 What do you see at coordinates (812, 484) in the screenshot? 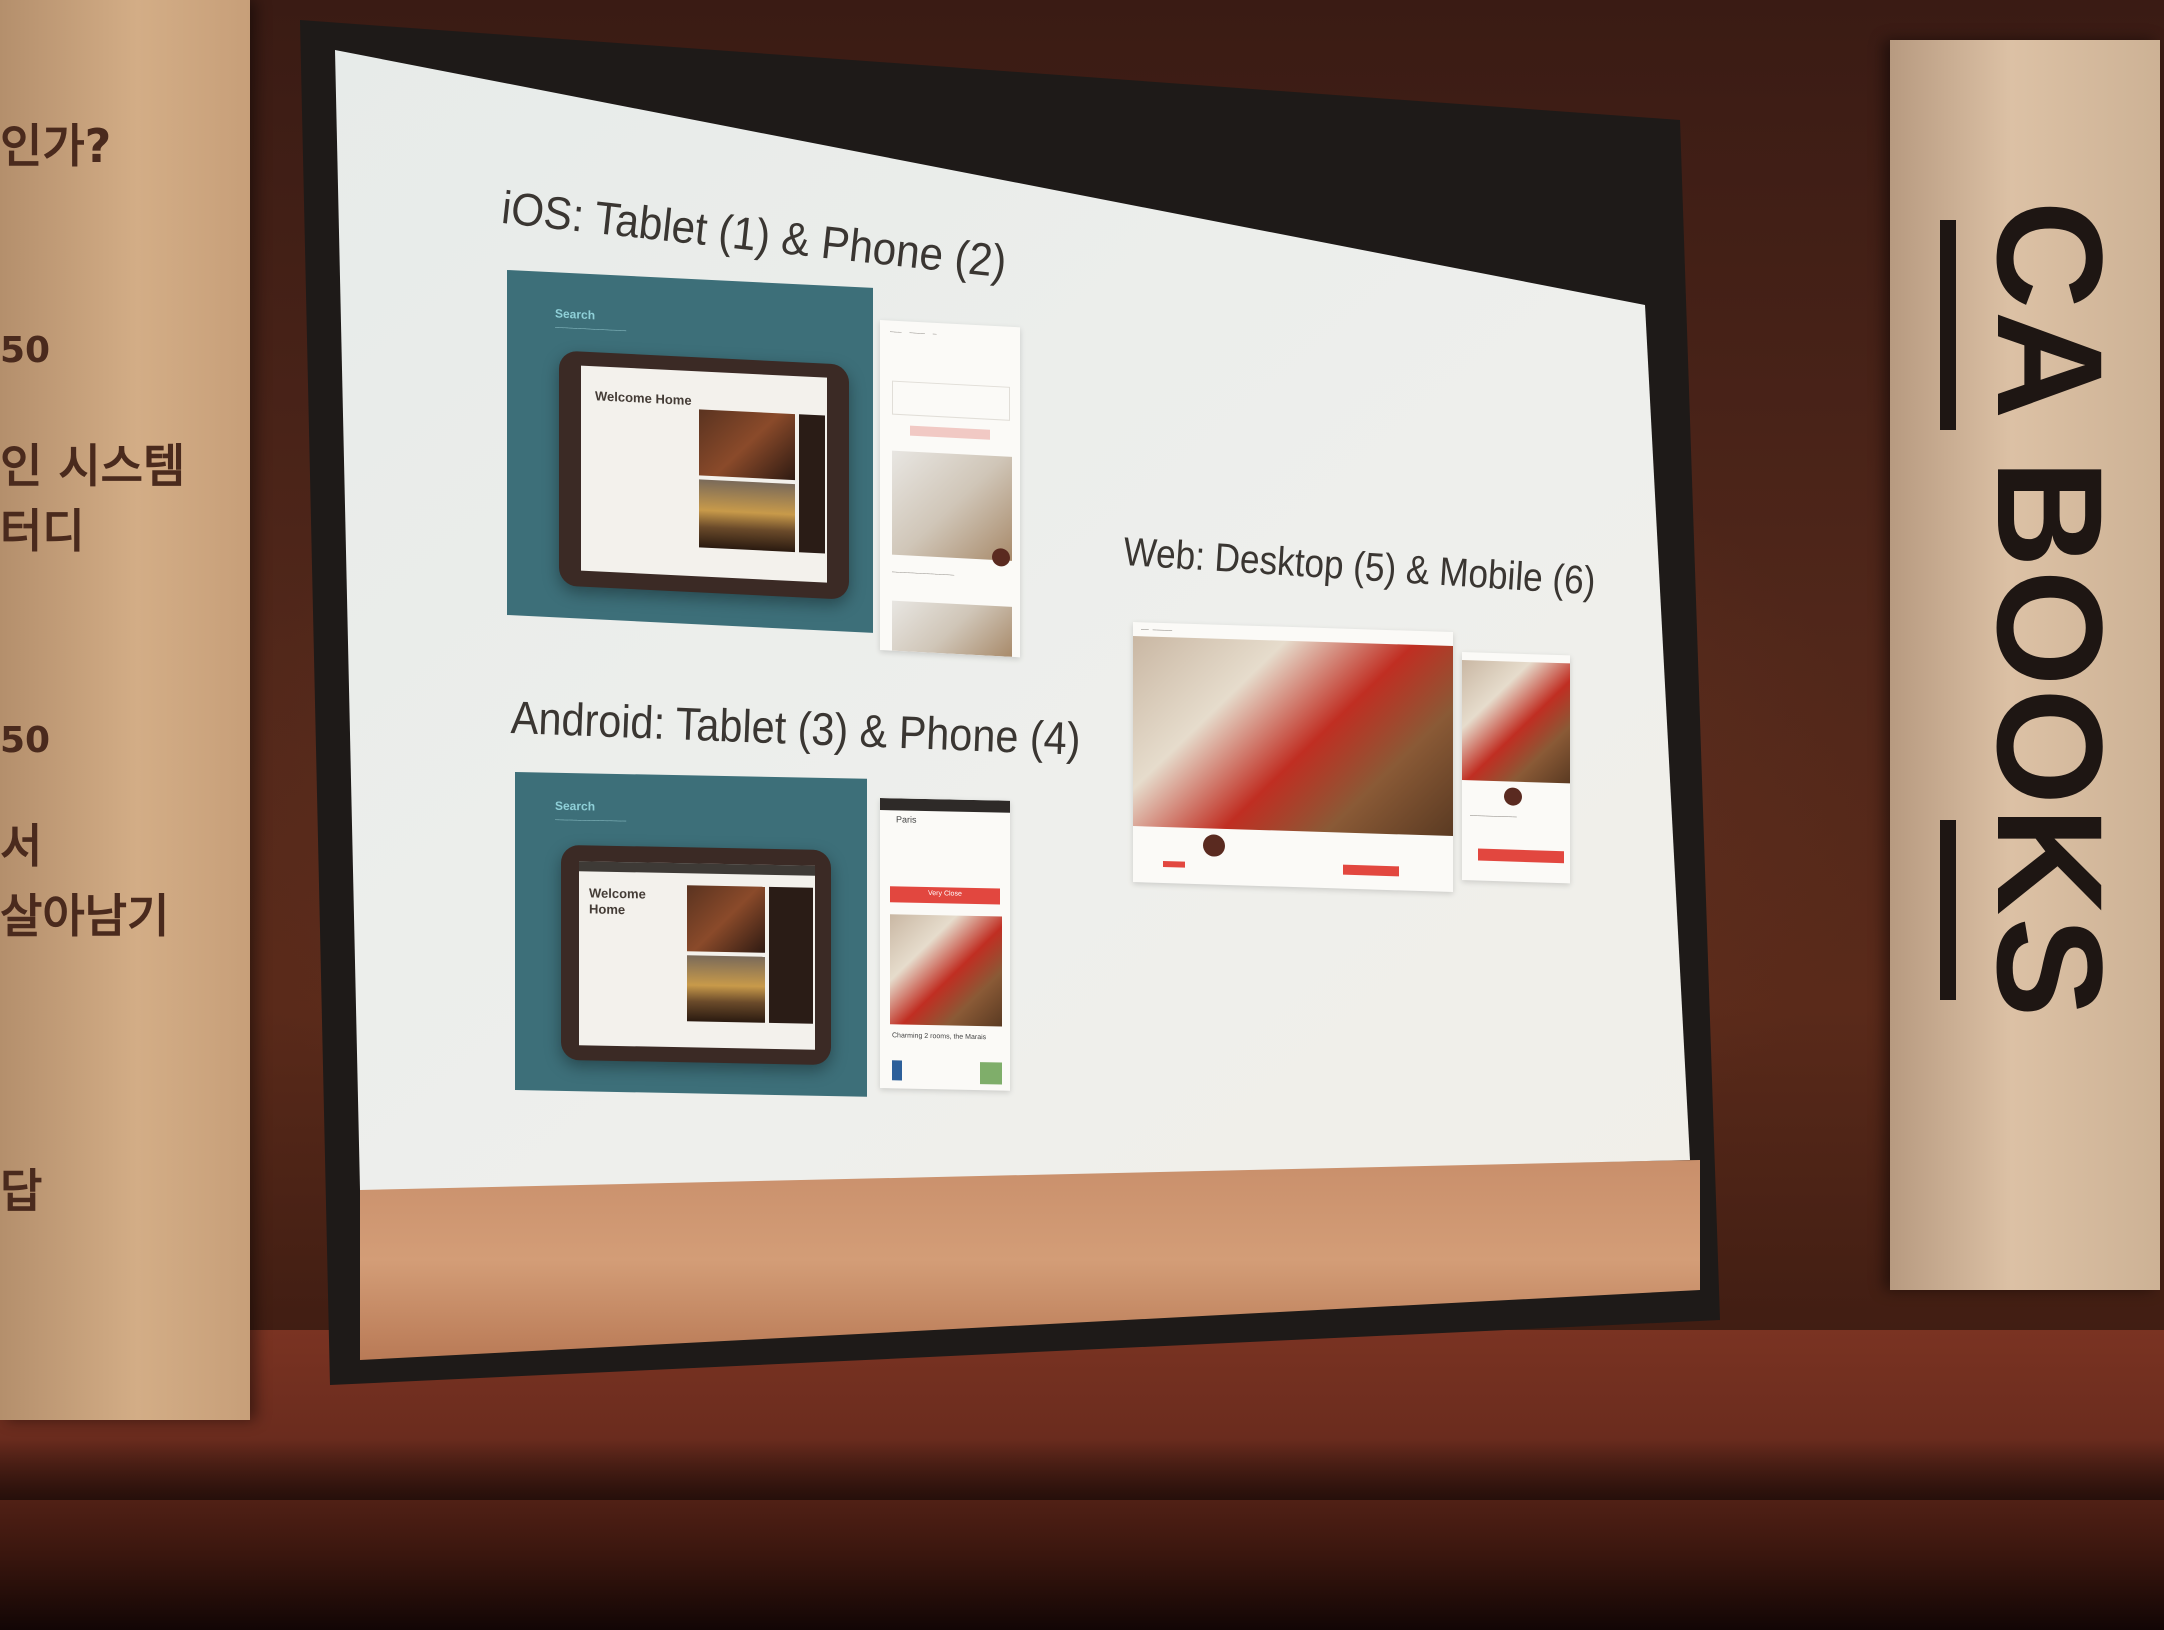
I see `ios-tablet-photo-strip` at bounding box center [812, 484].